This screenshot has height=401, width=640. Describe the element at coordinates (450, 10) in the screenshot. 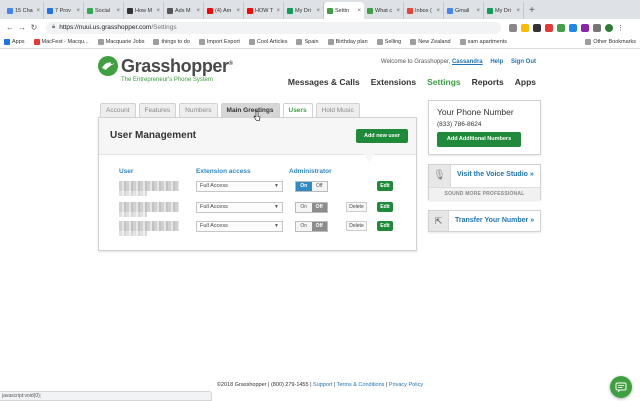

I see `tab-favicon-icon` at that location.